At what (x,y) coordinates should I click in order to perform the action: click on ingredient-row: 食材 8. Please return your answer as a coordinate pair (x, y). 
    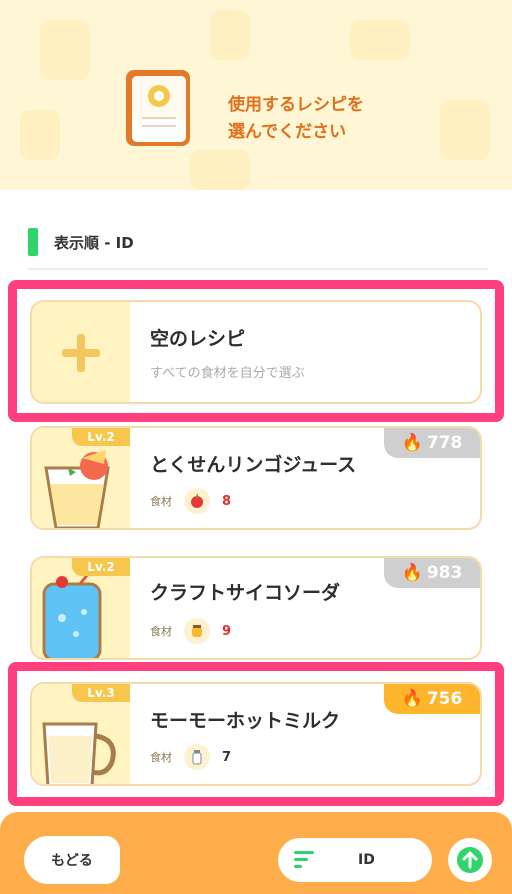
    Looking at the image, I should click on (190, 501).